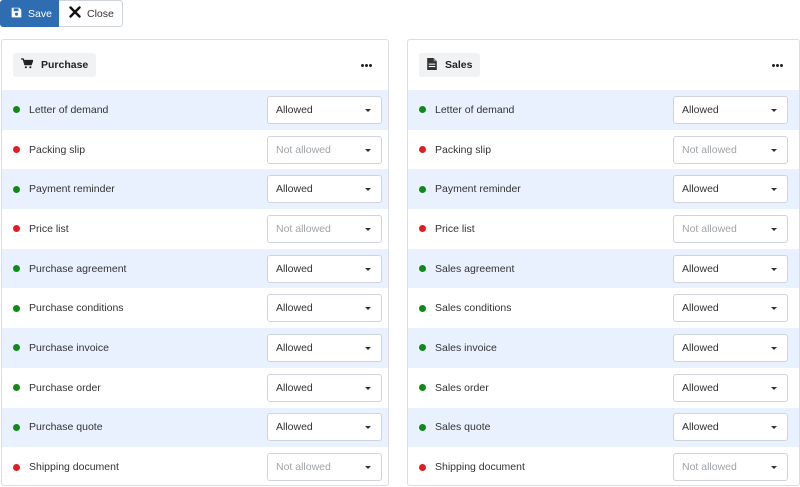  I want to click on permission-row: Purchase invoice Allowed, so click(195, 348).